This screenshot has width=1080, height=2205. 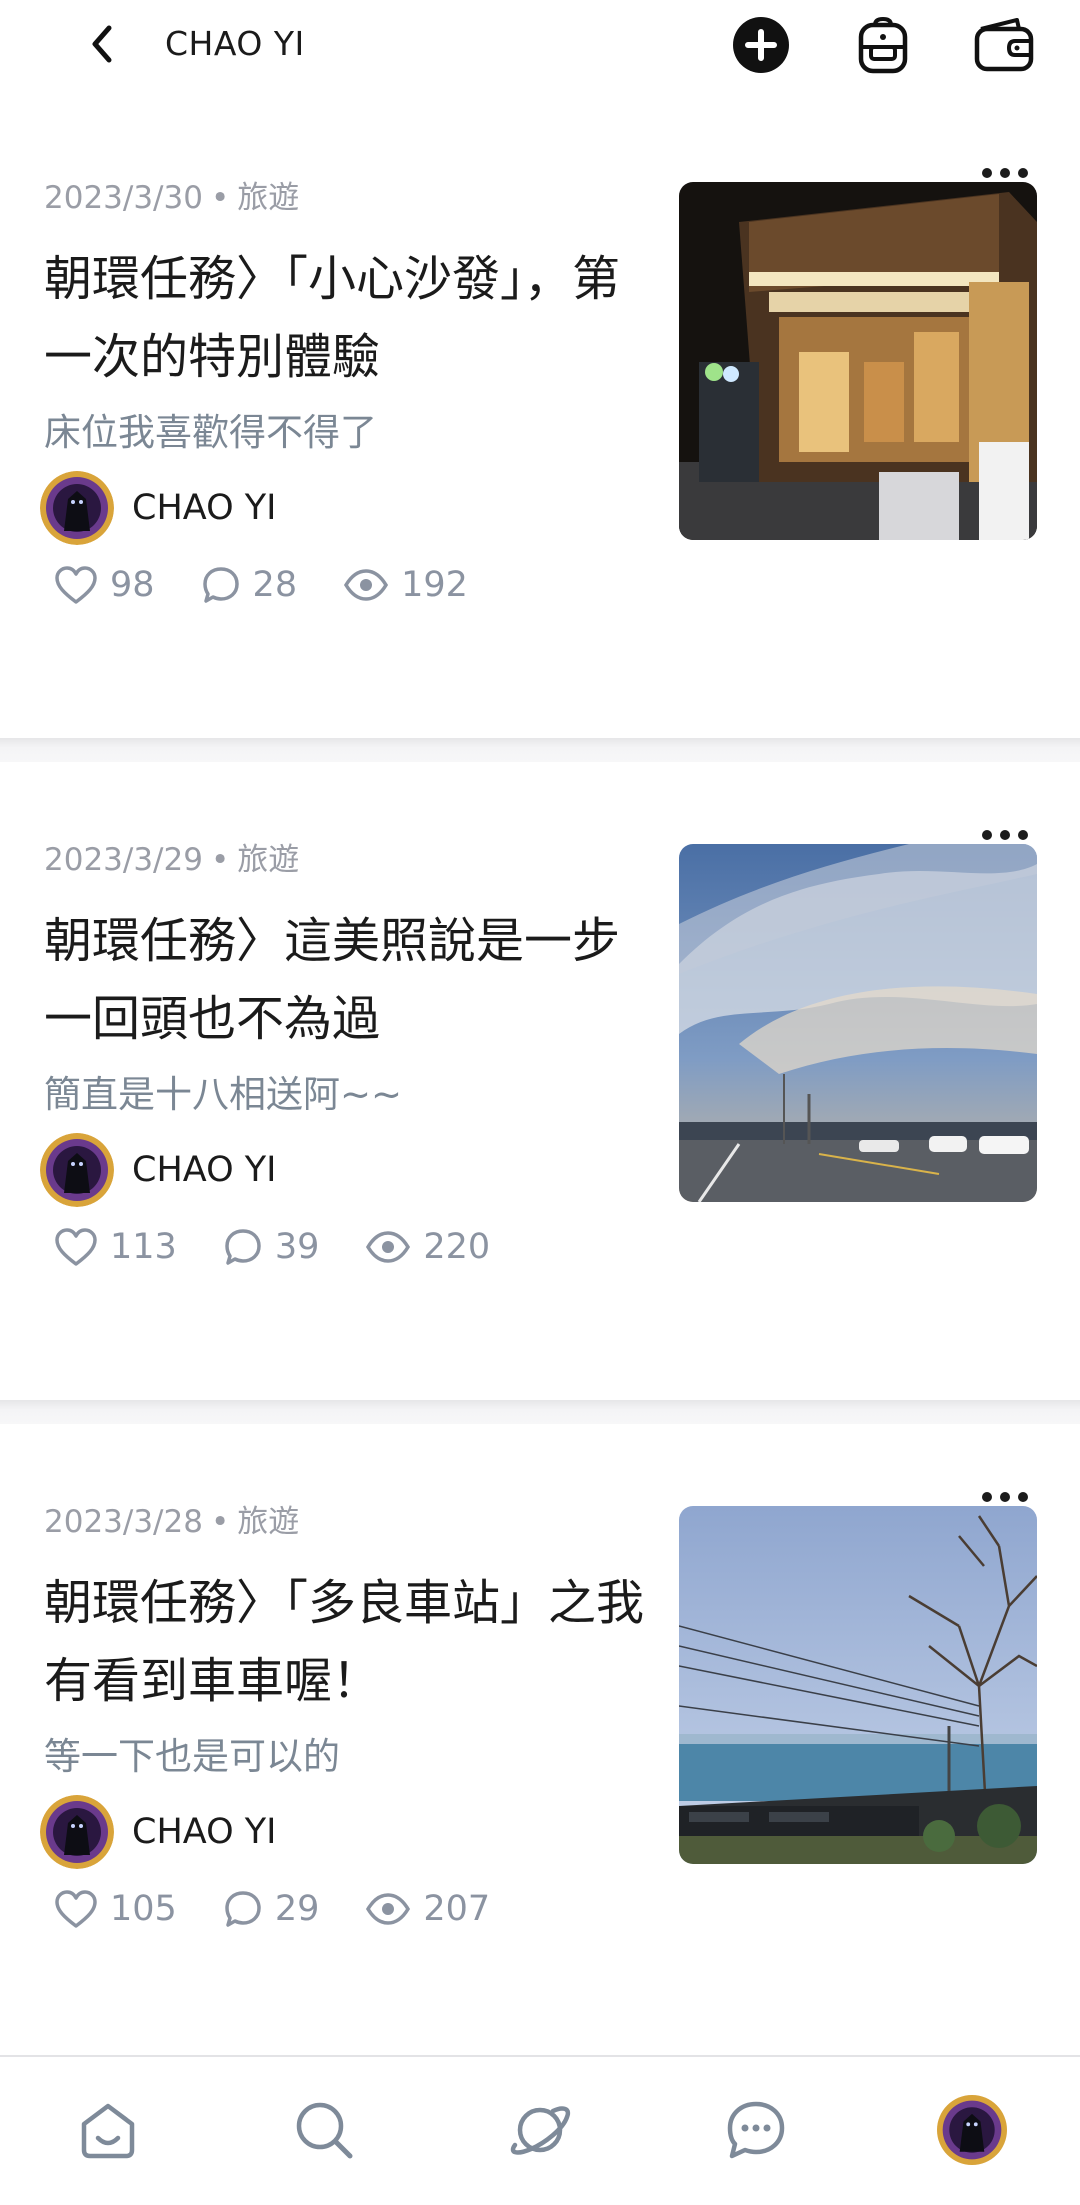 What do you see at coordinates (210, 432) in the screenshot?
I see `post-subtitle: 床位我喜歡得不得了` at bounding box center [210, 432].